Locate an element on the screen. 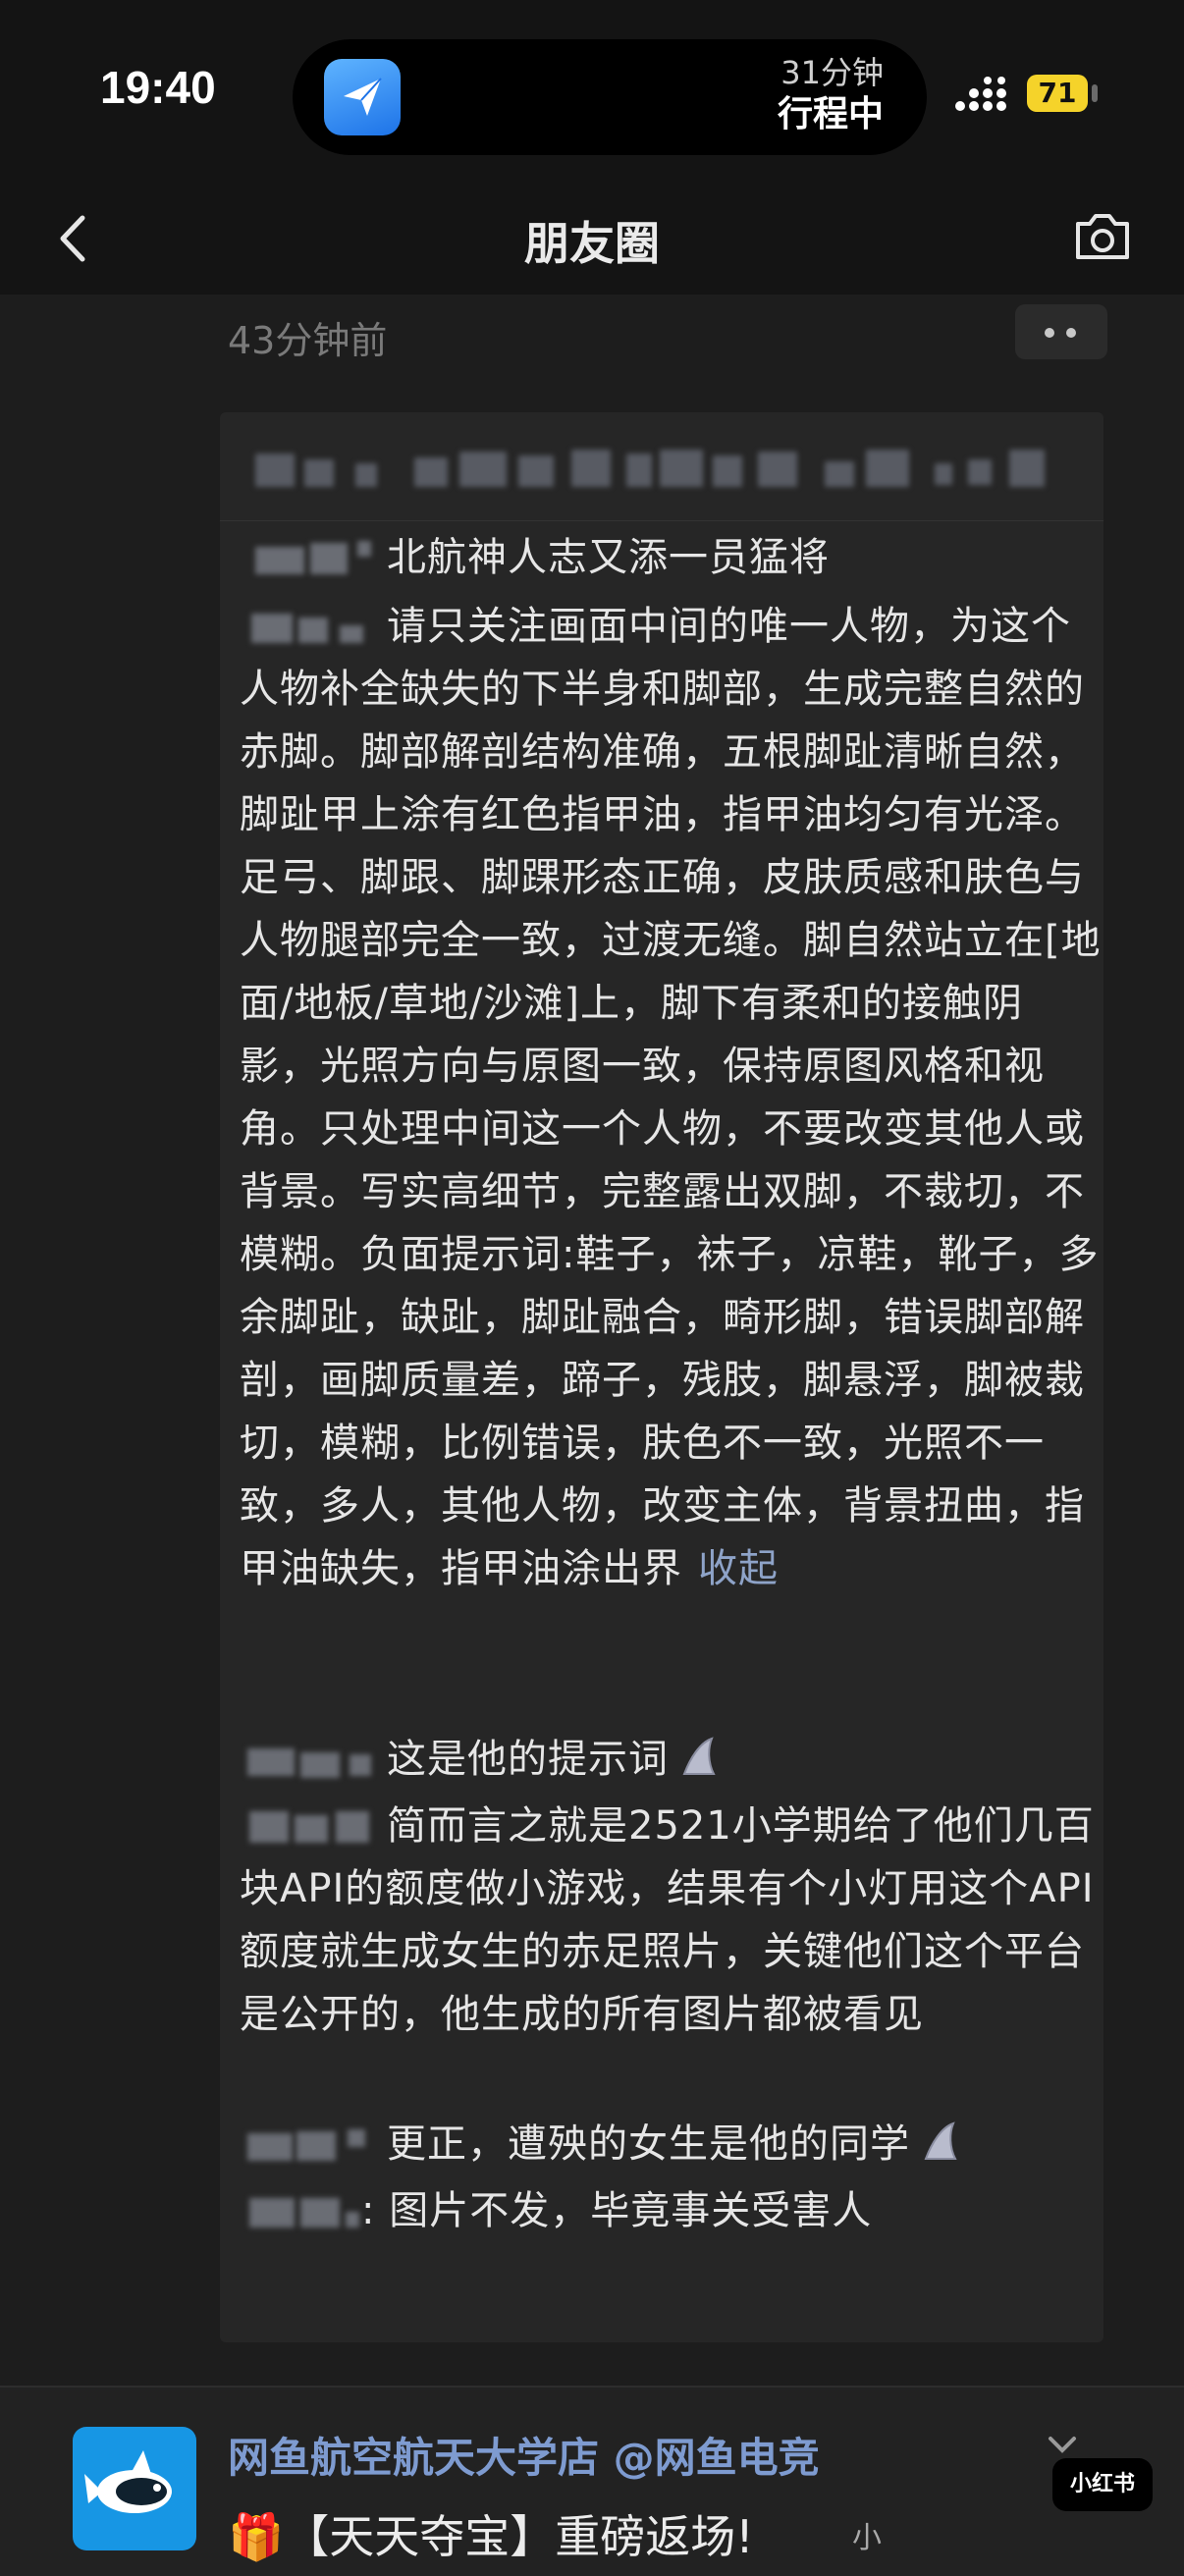 The width and height of the screenshot is (1184, 2576). trip-duration: 31分钟 is located at coordinates (832, 72).